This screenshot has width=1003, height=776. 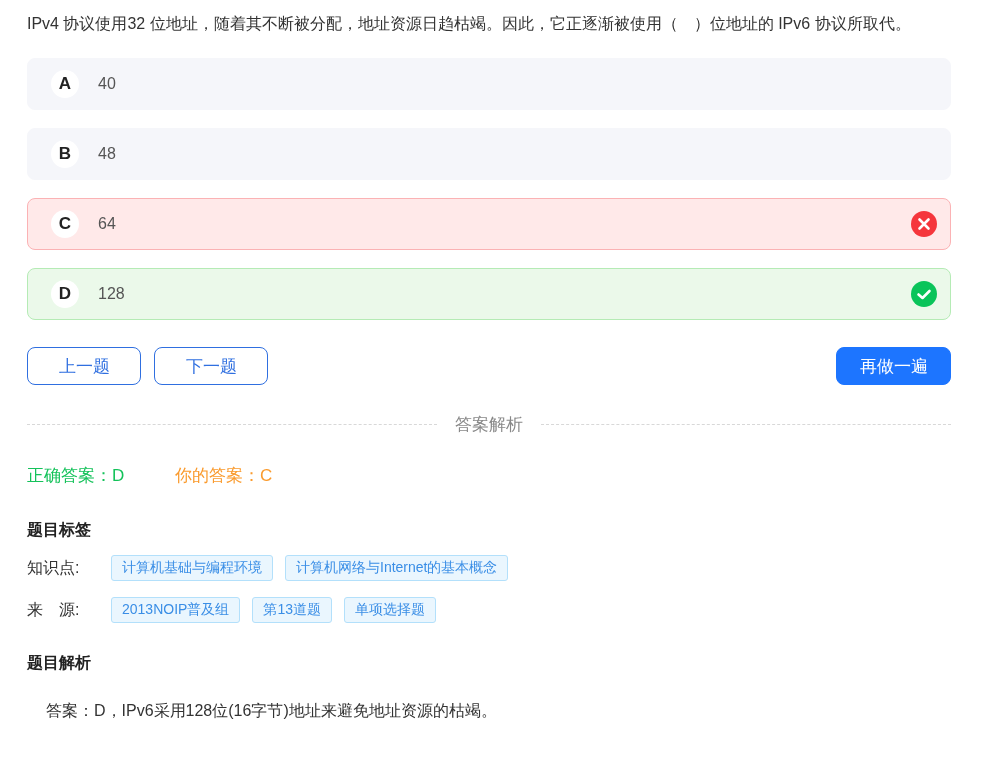 I want to click on option-letter: B, so click(x=65, y=154).